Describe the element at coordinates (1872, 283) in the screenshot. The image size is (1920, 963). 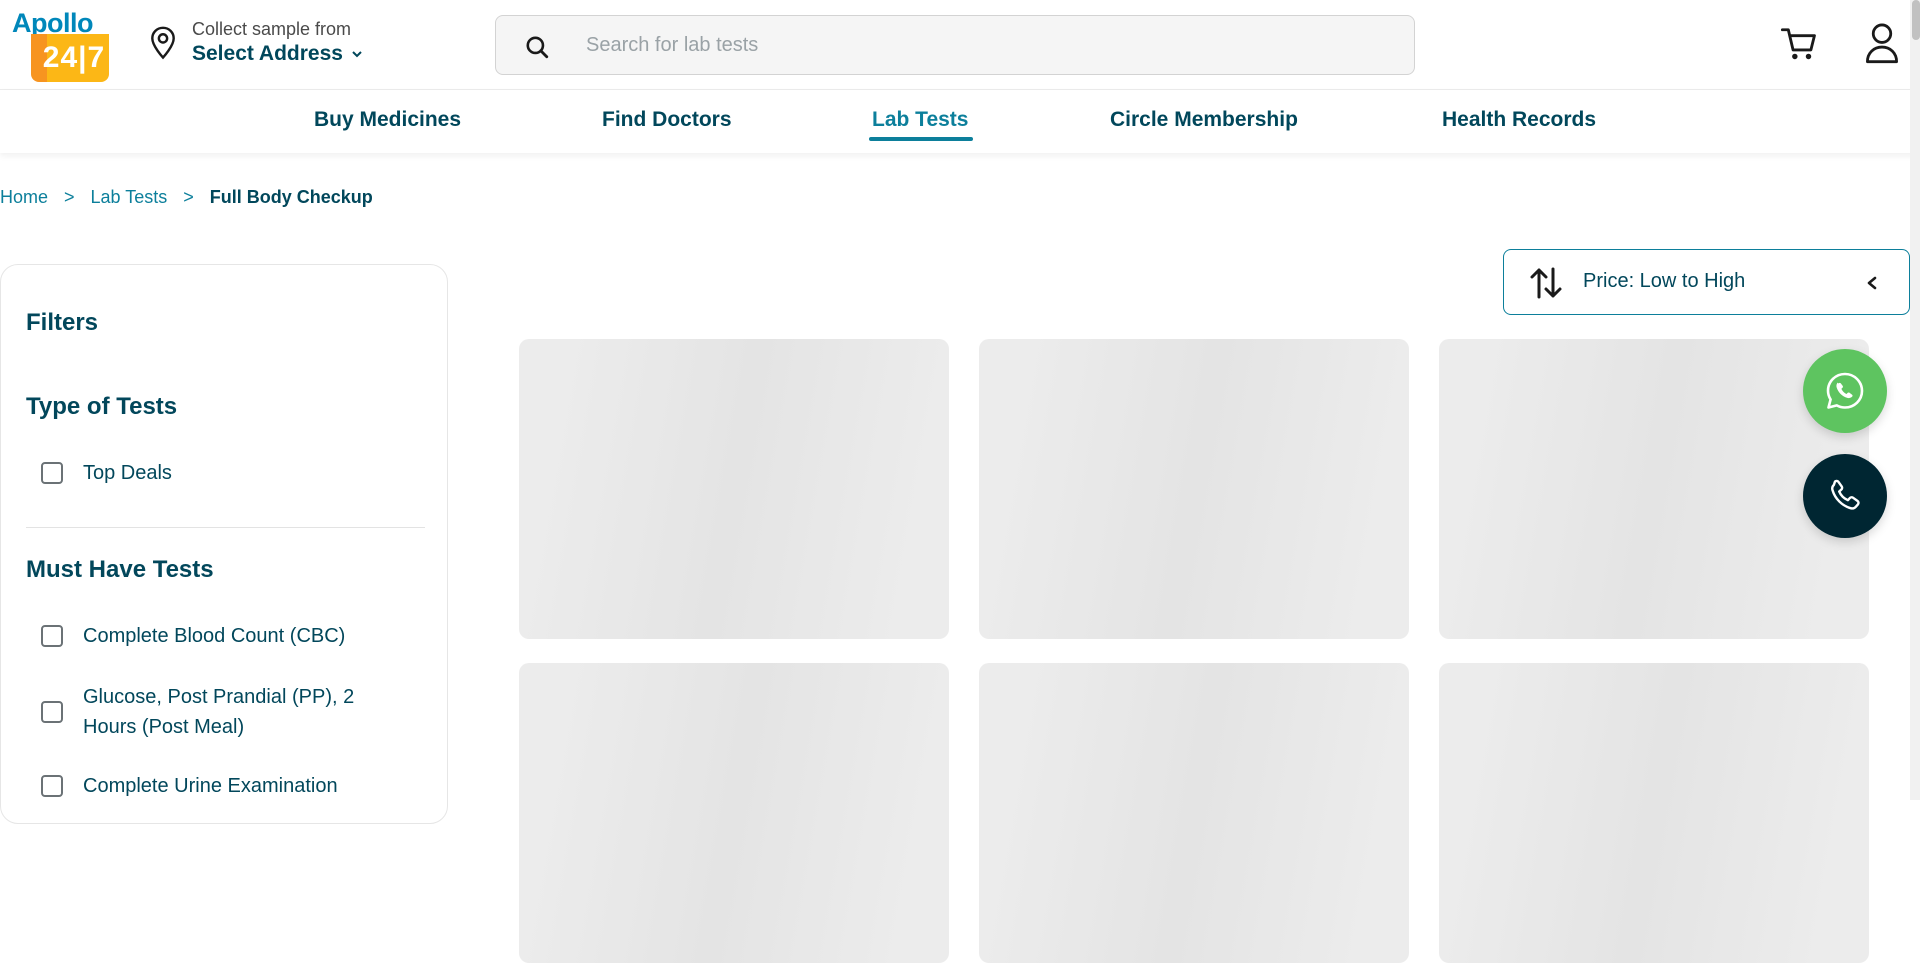
I see `chevron-left-icon` at that location.